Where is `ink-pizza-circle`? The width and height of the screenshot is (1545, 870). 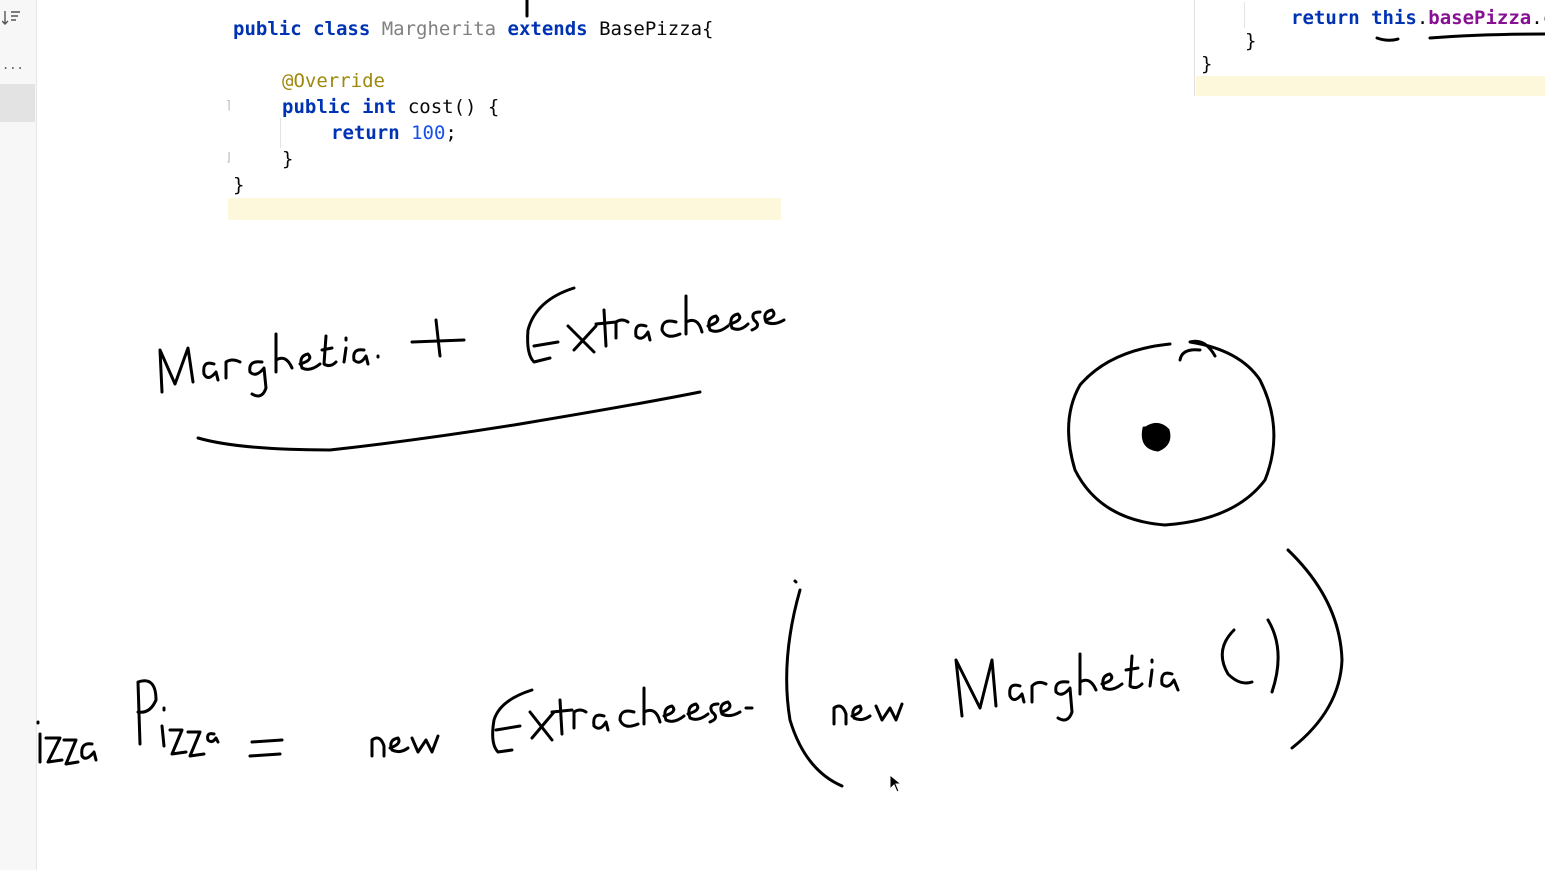 ink-pizza-circle is located at coordinates (1171, 433).